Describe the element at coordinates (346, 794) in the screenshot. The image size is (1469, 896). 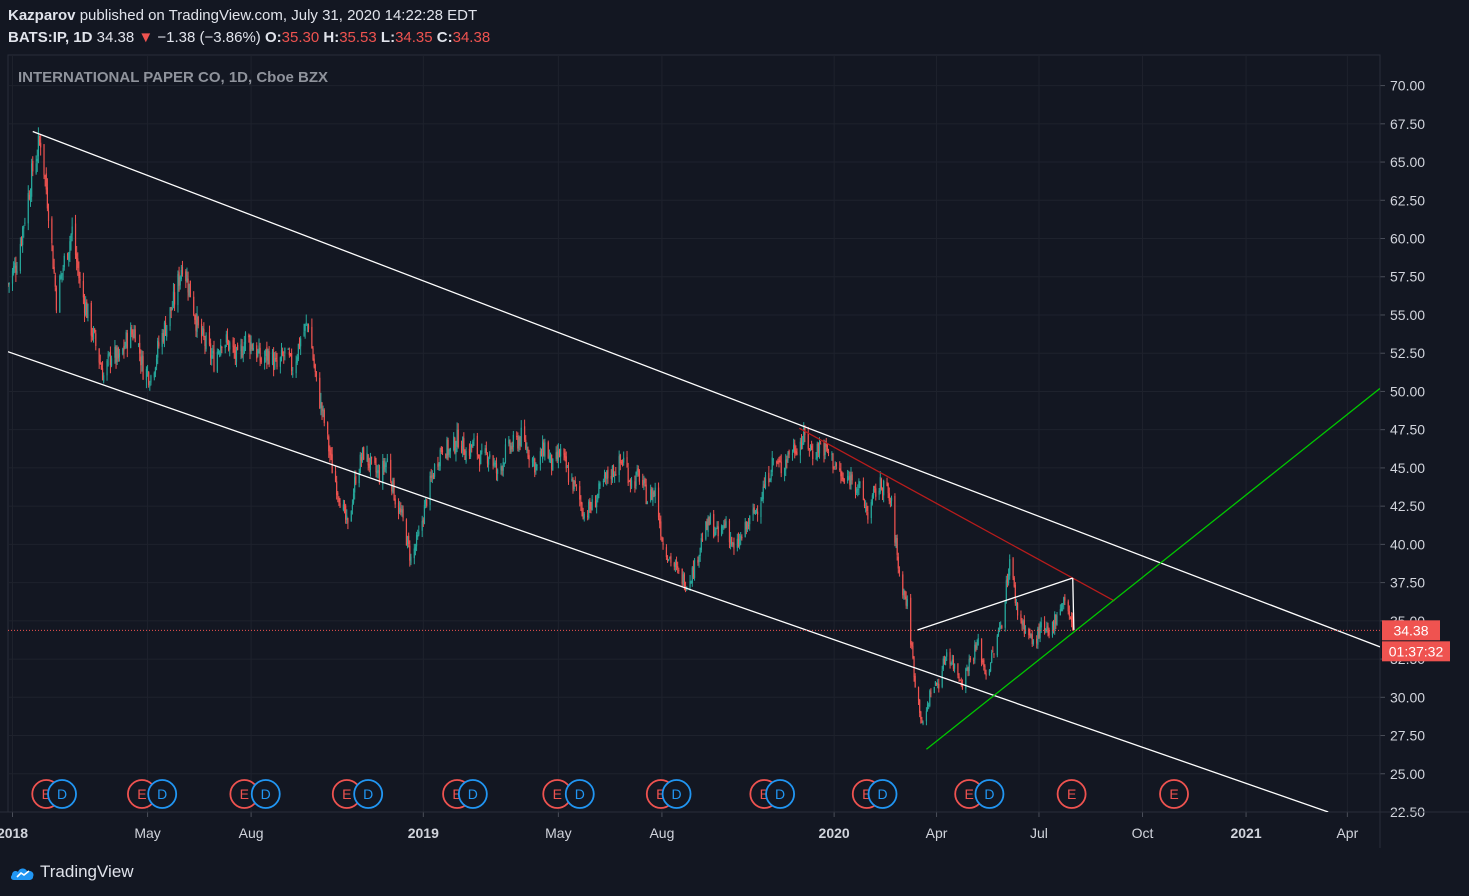
I see `earnings-marker-label: E` at that location.